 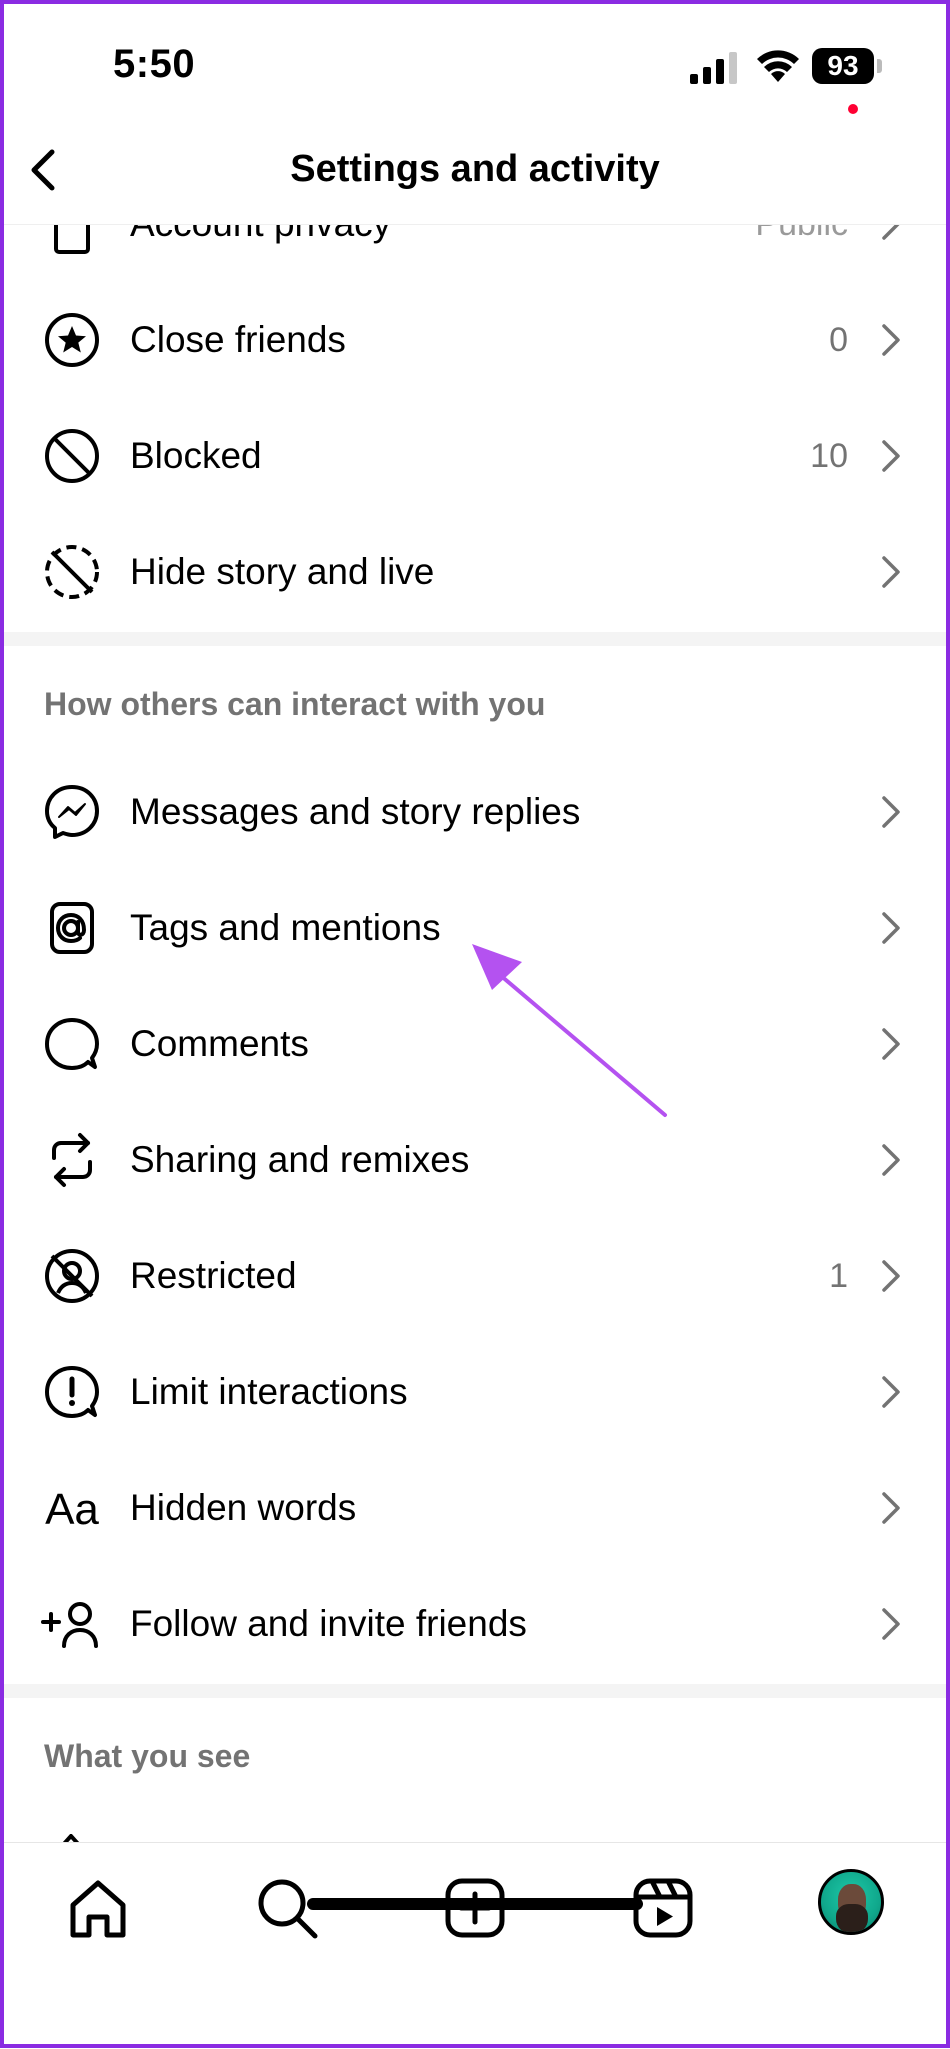 I want to click on restricted-icon, so click(x=72, y=1276).